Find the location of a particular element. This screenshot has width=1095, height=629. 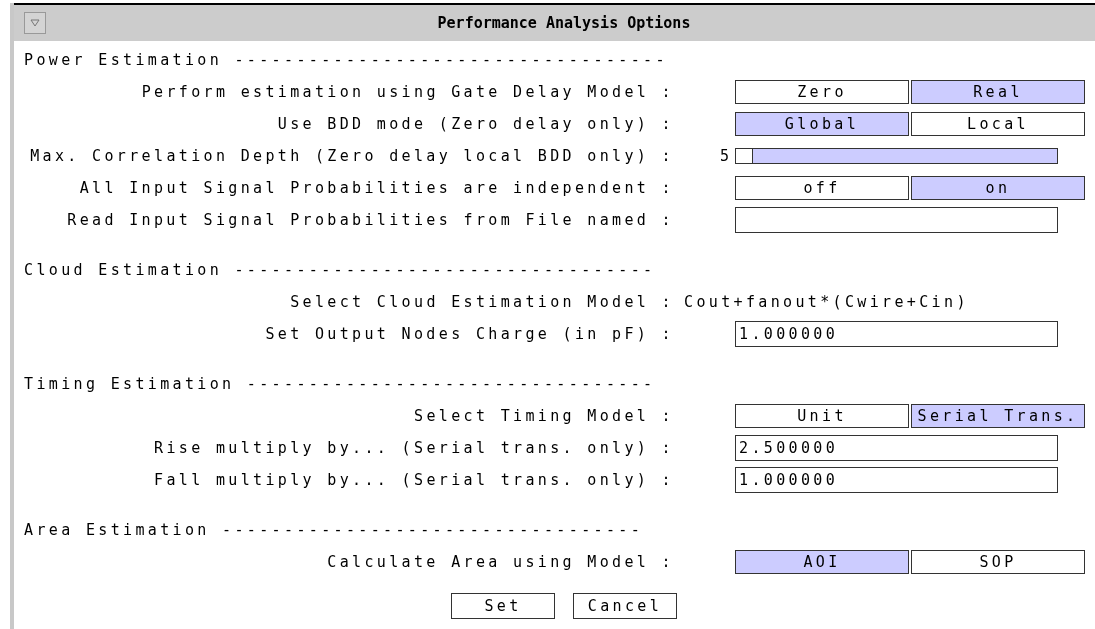

option-label: Set Output Nodes Charge (in pF) : is located at coordinates (469, 334).